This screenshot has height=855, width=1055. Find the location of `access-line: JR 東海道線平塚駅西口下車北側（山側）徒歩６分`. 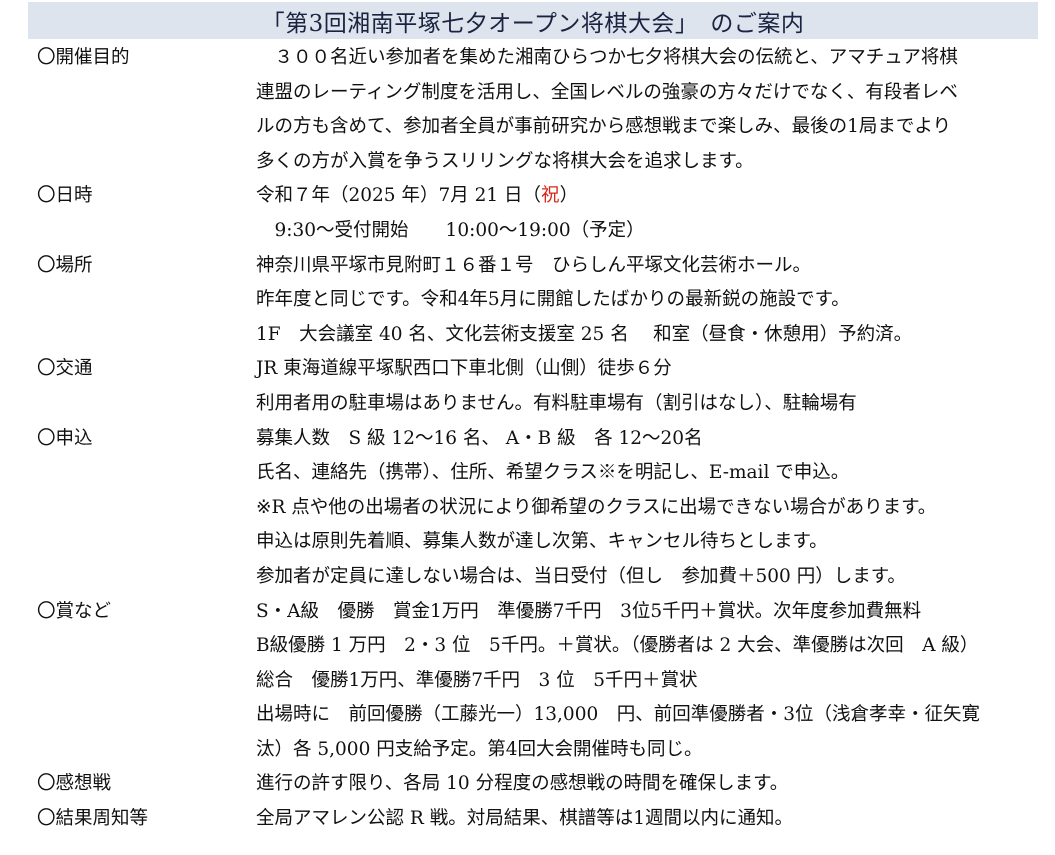

access-line: JR 東海道線平塚駅西口下車北側（山側）徒歩６分 is located at coordinates (464, 369).